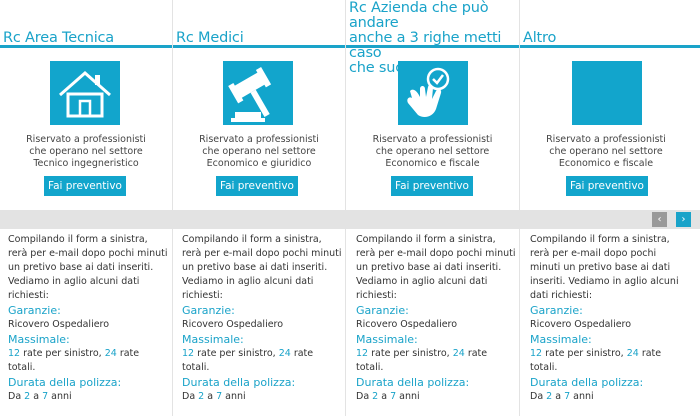 The image size is (700, 416). I want to click on house-icon, so click(85, 94).